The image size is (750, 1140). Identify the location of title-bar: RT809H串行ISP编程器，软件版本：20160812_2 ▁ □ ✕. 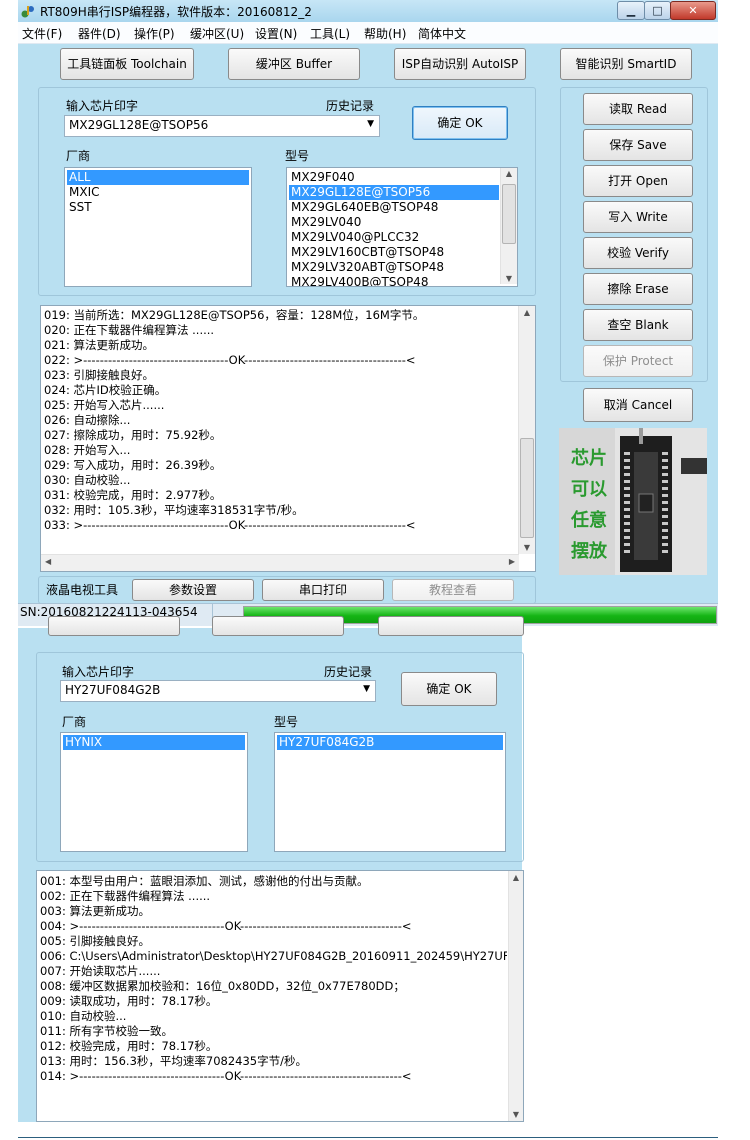
(368, 11).